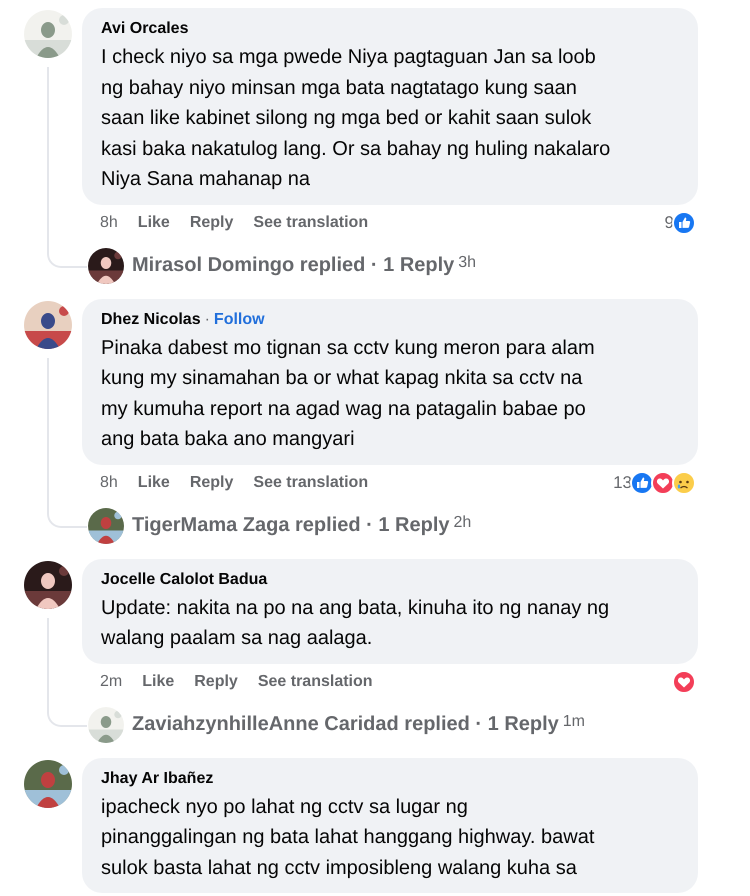 The height and width of the screenshot is (896, 750). What do you see at coordinates (355, 623) in the screenshot?
I see `comment-text: Update: nakita na po na ang bata, kinuha ito ng nanay ng walang paalam sa nag aalaga.` at bounding box center [355, 623].